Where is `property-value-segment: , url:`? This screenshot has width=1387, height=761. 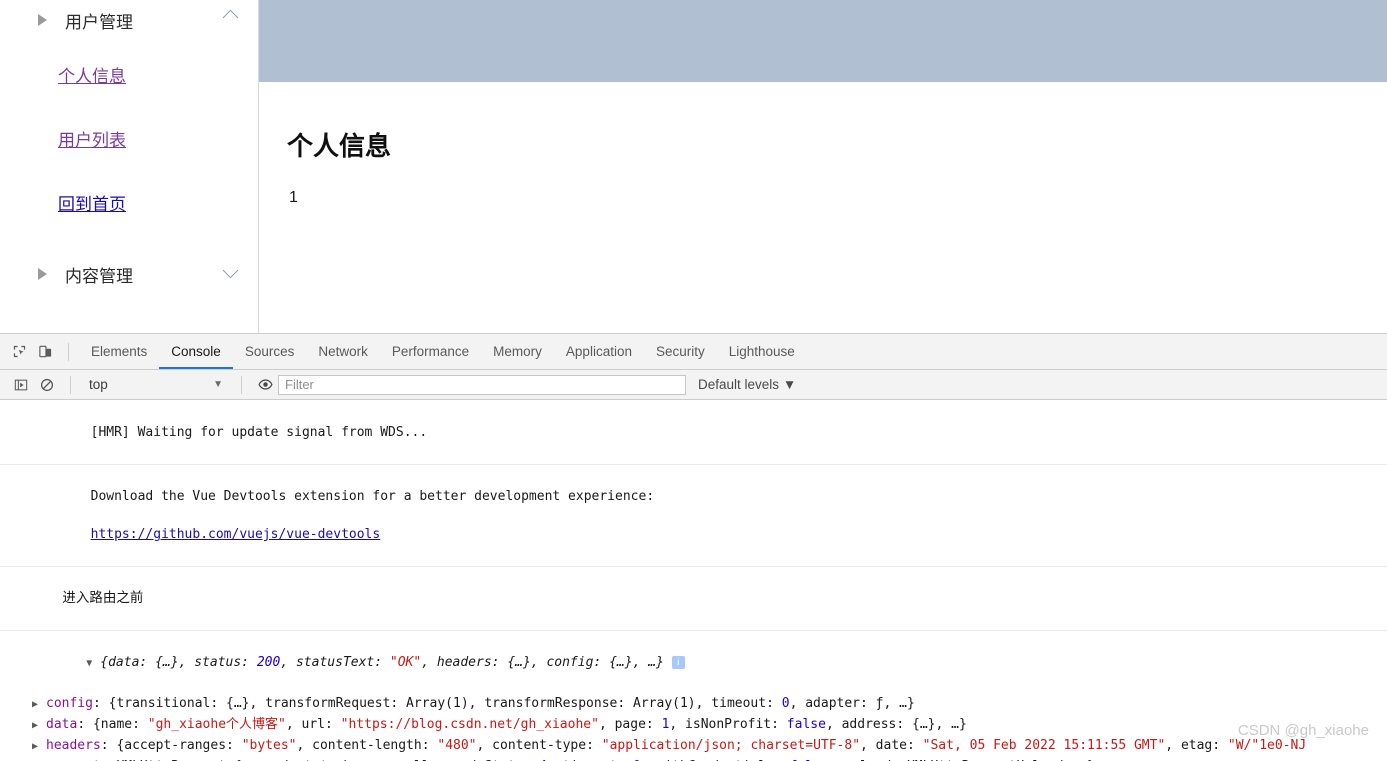 property-value-segment: , url: is located at coordinates (313, 724).